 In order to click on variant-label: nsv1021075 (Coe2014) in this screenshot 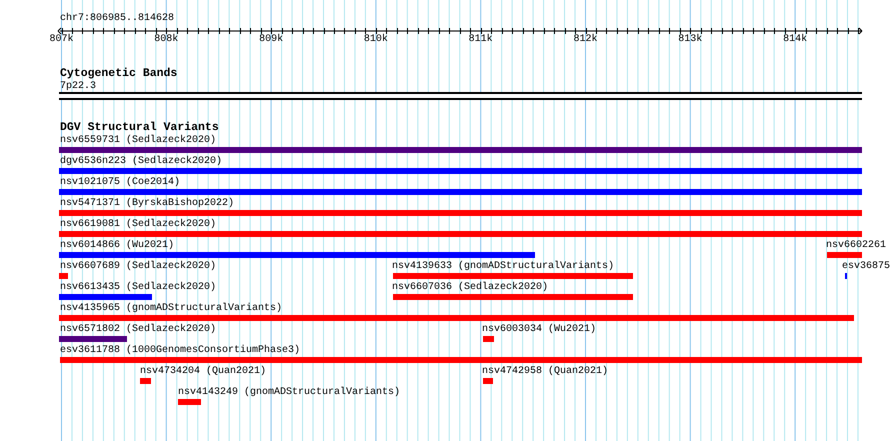, I will do `click(120, 183)`.